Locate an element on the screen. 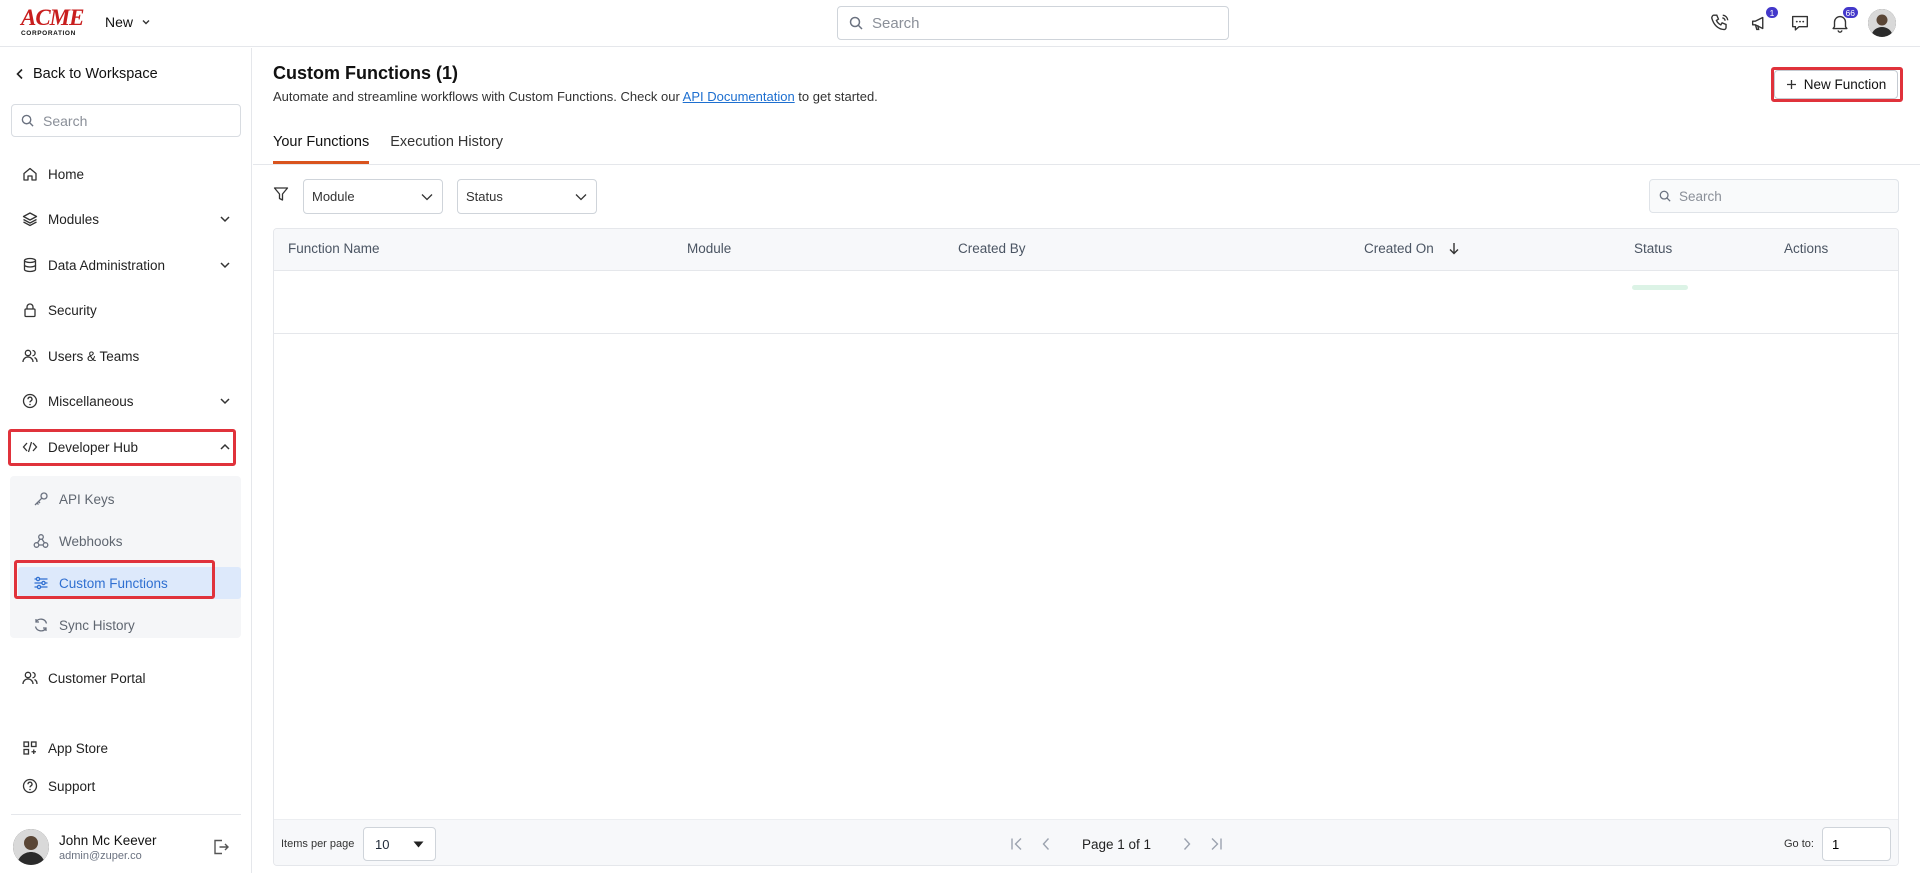 This screenshot has width=1920, height=873. sidebar-item-data-administration: Data Administration is located at coordinates (125, 265).